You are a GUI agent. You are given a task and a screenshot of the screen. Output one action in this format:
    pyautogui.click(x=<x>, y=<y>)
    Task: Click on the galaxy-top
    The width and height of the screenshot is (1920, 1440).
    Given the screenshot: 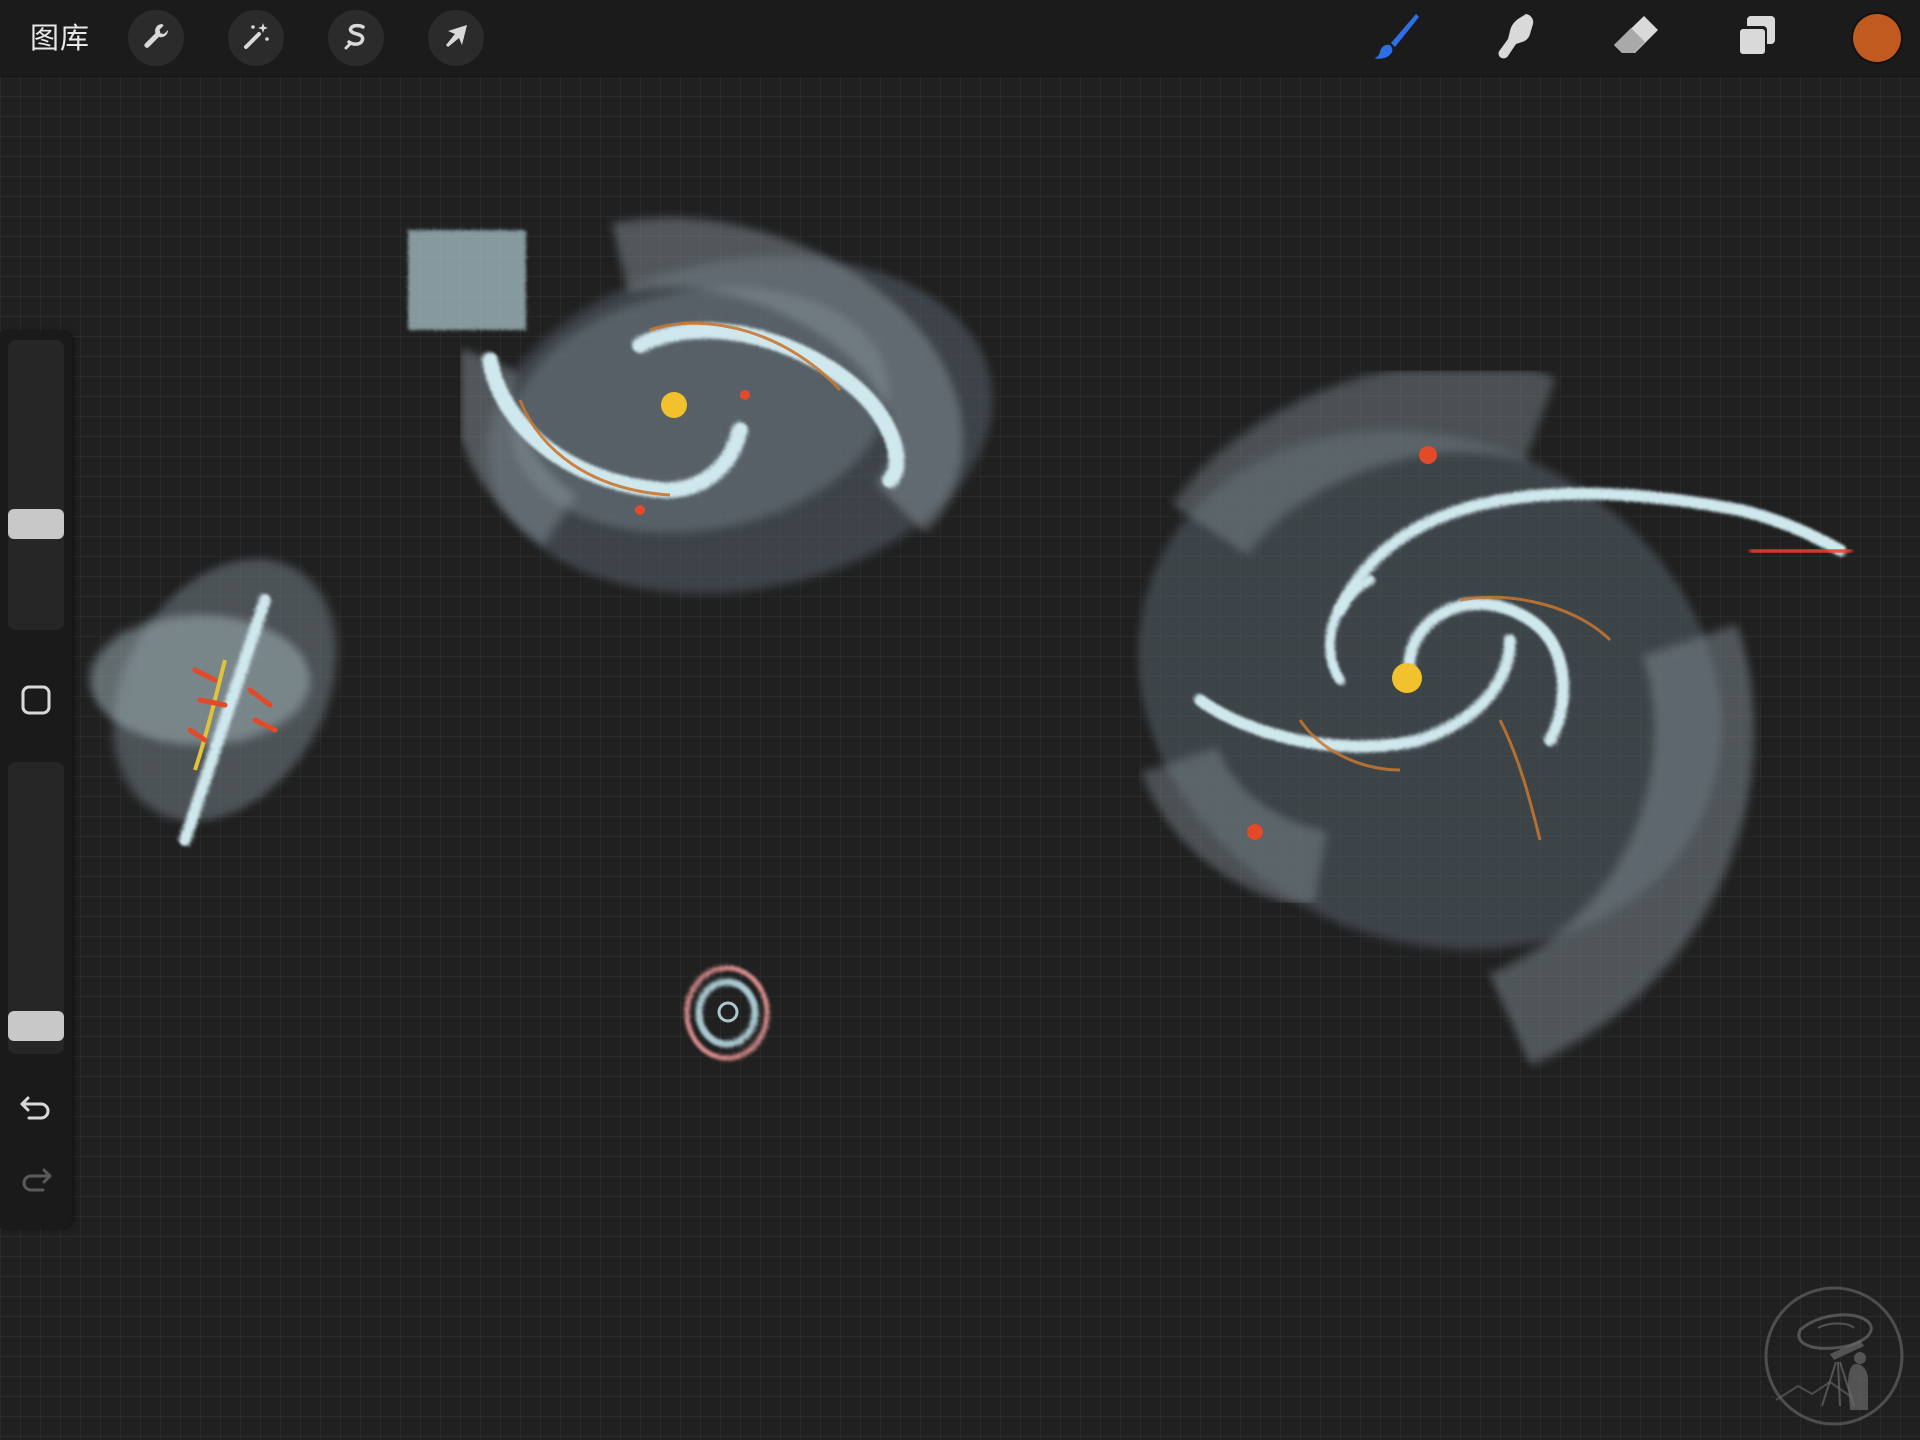 What is the action you would take?
    pyautogui.click(x=700, y=405)
    